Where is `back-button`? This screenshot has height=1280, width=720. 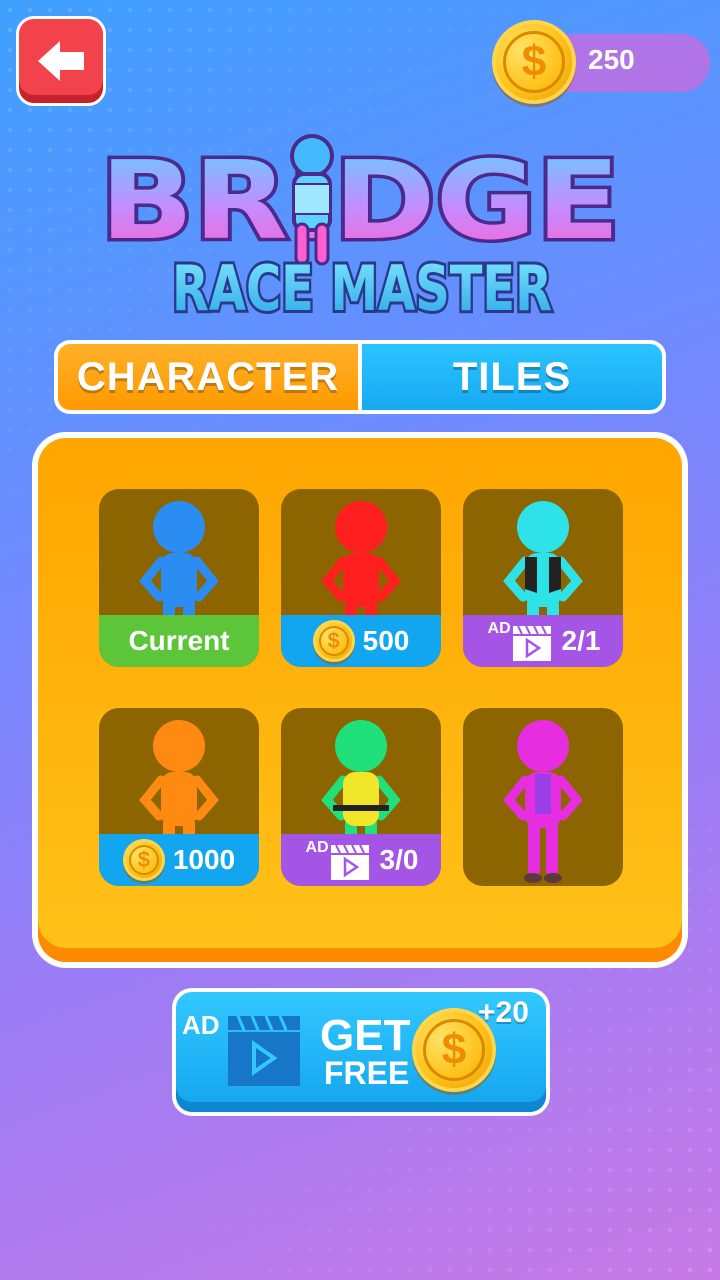
back-button is located at coordinates (61, 61).